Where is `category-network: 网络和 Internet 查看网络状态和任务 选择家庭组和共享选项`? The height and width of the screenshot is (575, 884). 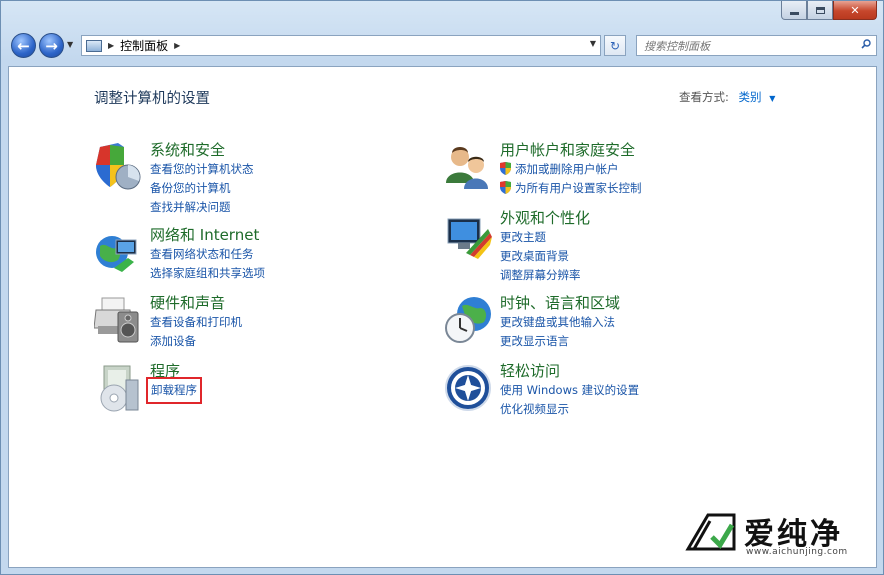
category-network: 网络和 Internet 查看网络状态和任务 选择家庭组和共享选项 is located at coordinates (259, 257).